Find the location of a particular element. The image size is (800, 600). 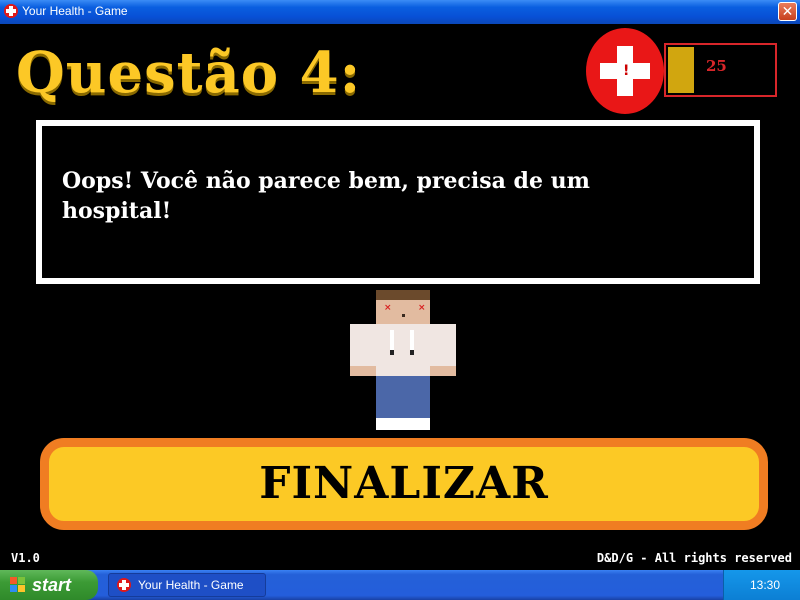

taskbar-item-your-health: Your Health - Game is located at coordinates (187, 585).